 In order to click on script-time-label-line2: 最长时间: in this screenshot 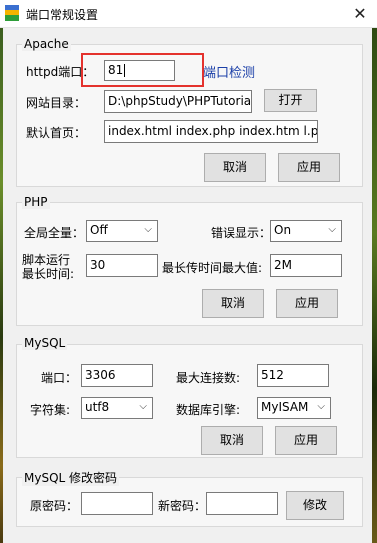, I will do `click(48, 274)`.